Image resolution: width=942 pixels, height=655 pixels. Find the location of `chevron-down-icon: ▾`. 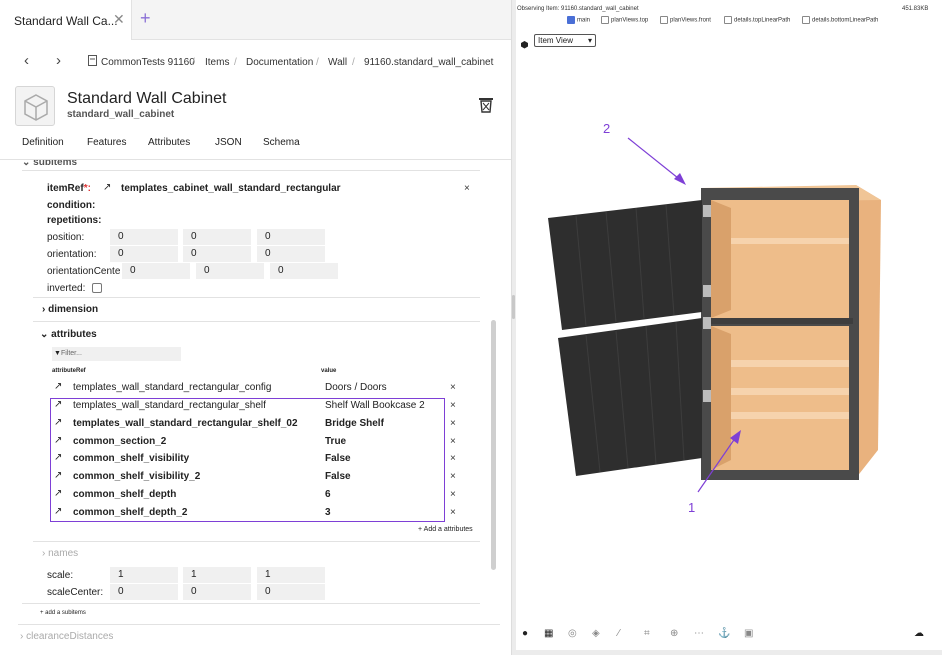

chevron-down-icon: ▾ is located at coordinates (589, 40).